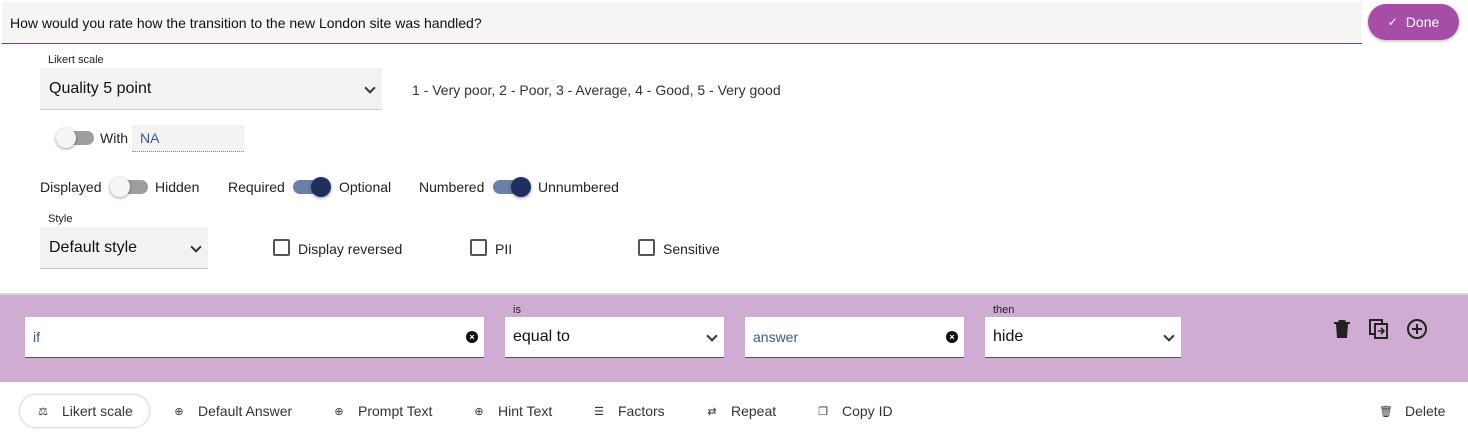  Describe the element at coordinates (177, 187) in the screenshot. I see `hidden-label: Hidden` at that location.